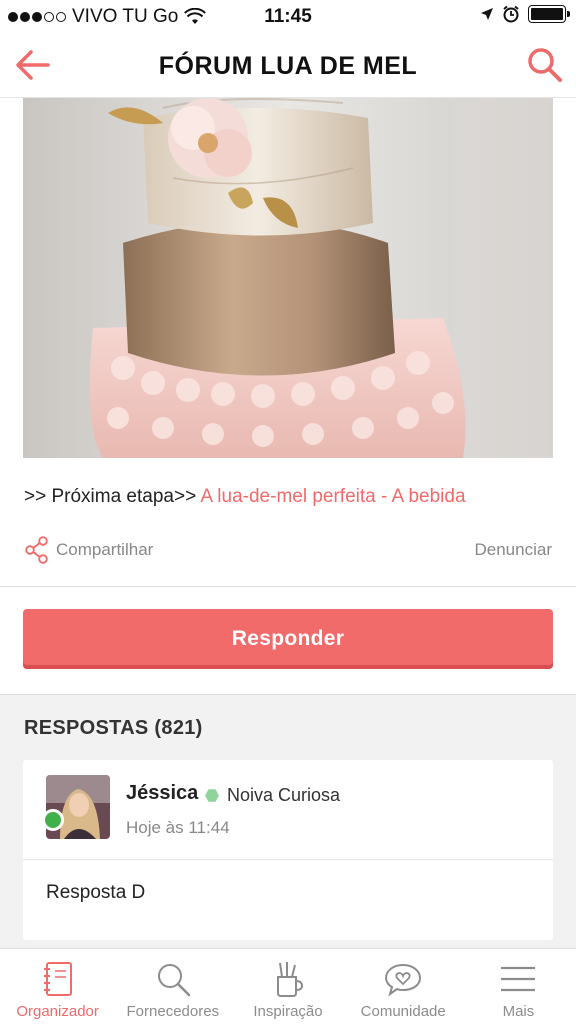  What do you see at coordinates (514, 550) in the screenshot?
I see `report-link: Denunciar` at bounding box center [514, 550].